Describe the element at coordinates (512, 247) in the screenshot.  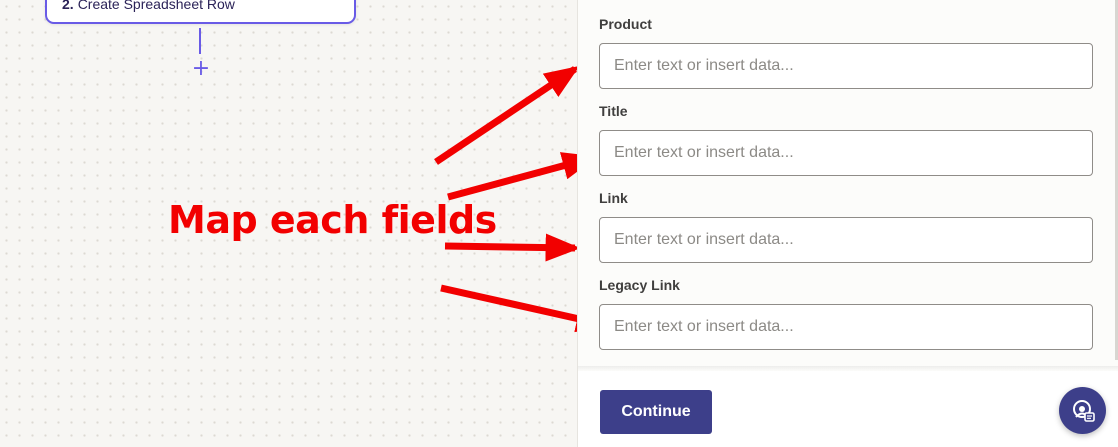
I see `arrow-to-link` at that location.